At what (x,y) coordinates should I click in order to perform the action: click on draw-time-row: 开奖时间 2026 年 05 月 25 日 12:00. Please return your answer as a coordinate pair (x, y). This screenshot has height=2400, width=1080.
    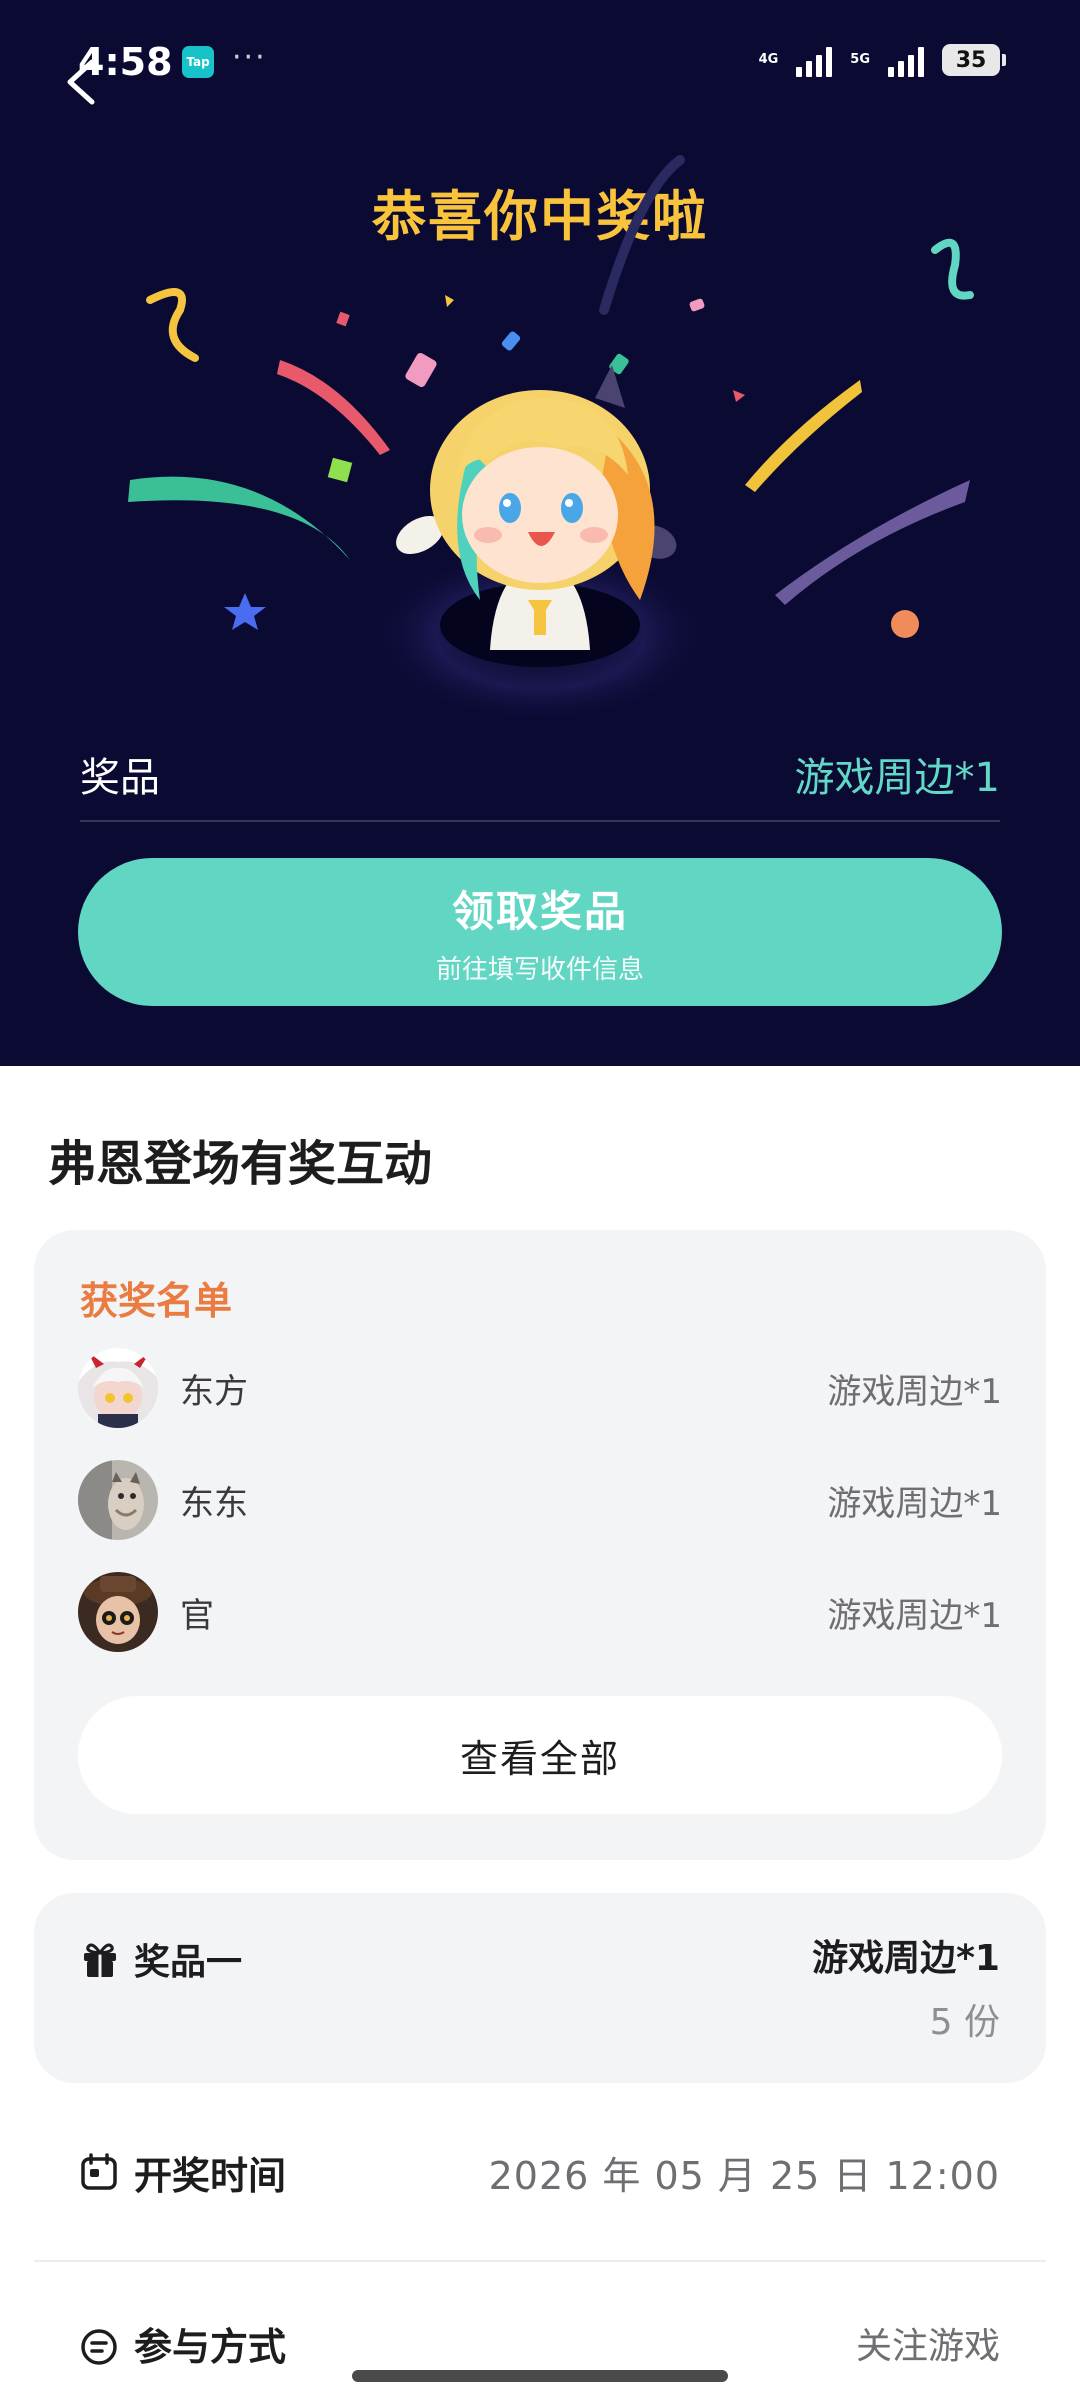
    Looking at the image, I should click on (540, 2172).